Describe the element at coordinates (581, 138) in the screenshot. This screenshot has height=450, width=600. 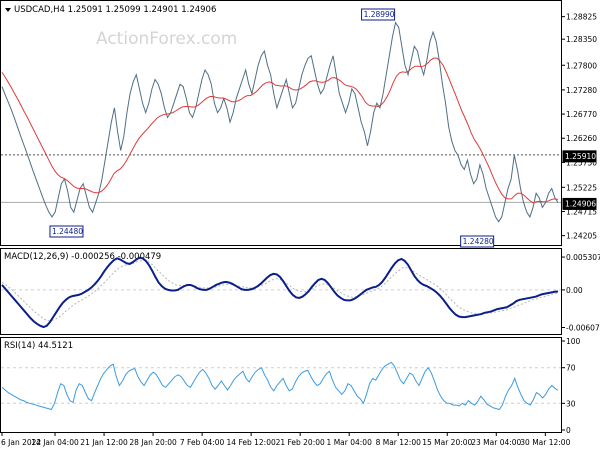
I see `y-tick-label: 1.26260` at that location.